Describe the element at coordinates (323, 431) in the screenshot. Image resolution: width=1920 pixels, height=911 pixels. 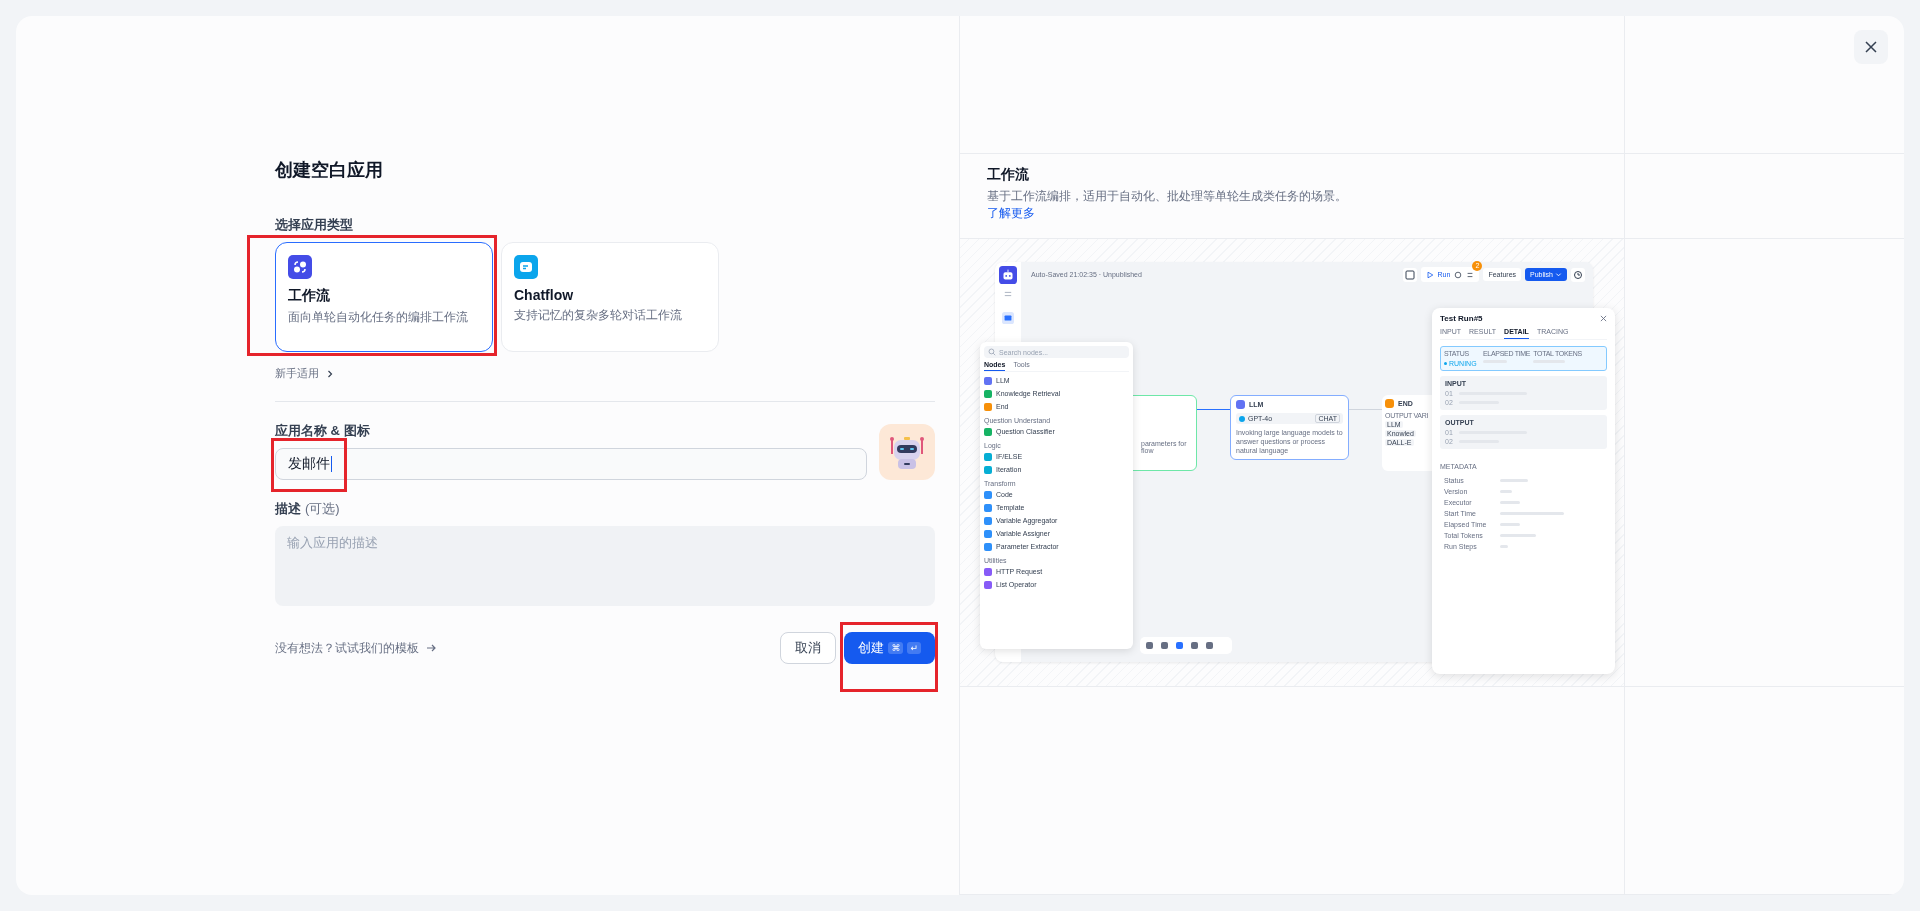
I see `section-label: 应用名称 & 图标` at that location.